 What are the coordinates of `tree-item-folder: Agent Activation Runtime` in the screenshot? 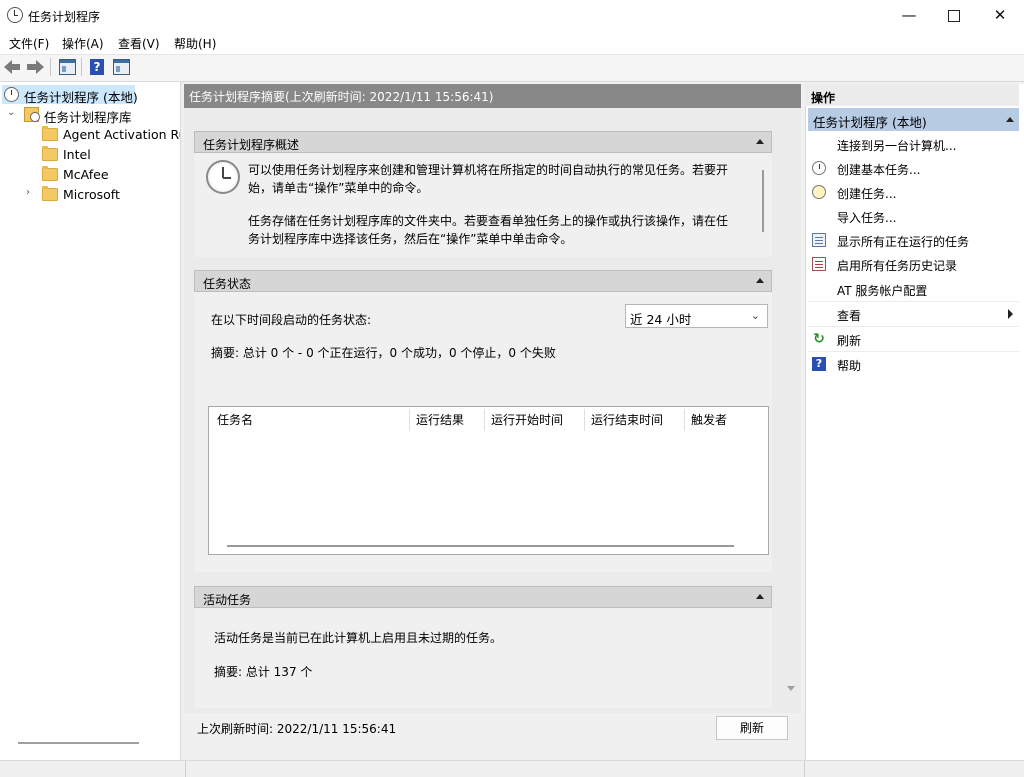 It's located at (90, 134).